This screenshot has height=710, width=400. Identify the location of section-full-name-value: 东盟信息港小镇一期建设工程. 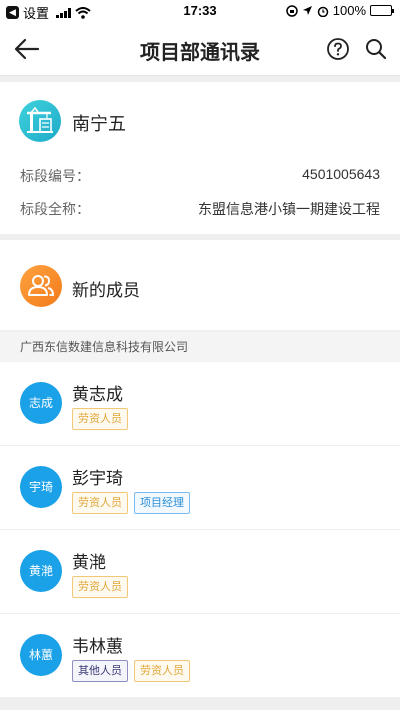
(289, 209).